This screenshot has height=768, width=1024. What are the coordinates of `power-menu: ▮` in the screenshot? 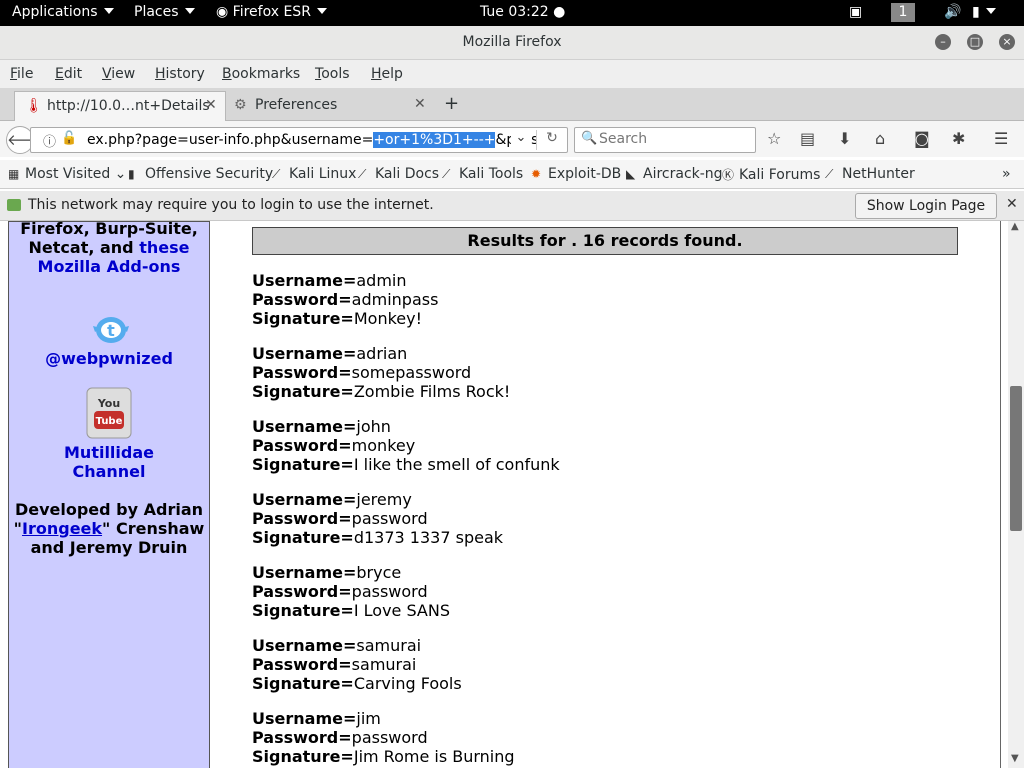 It's located at (984, 12).